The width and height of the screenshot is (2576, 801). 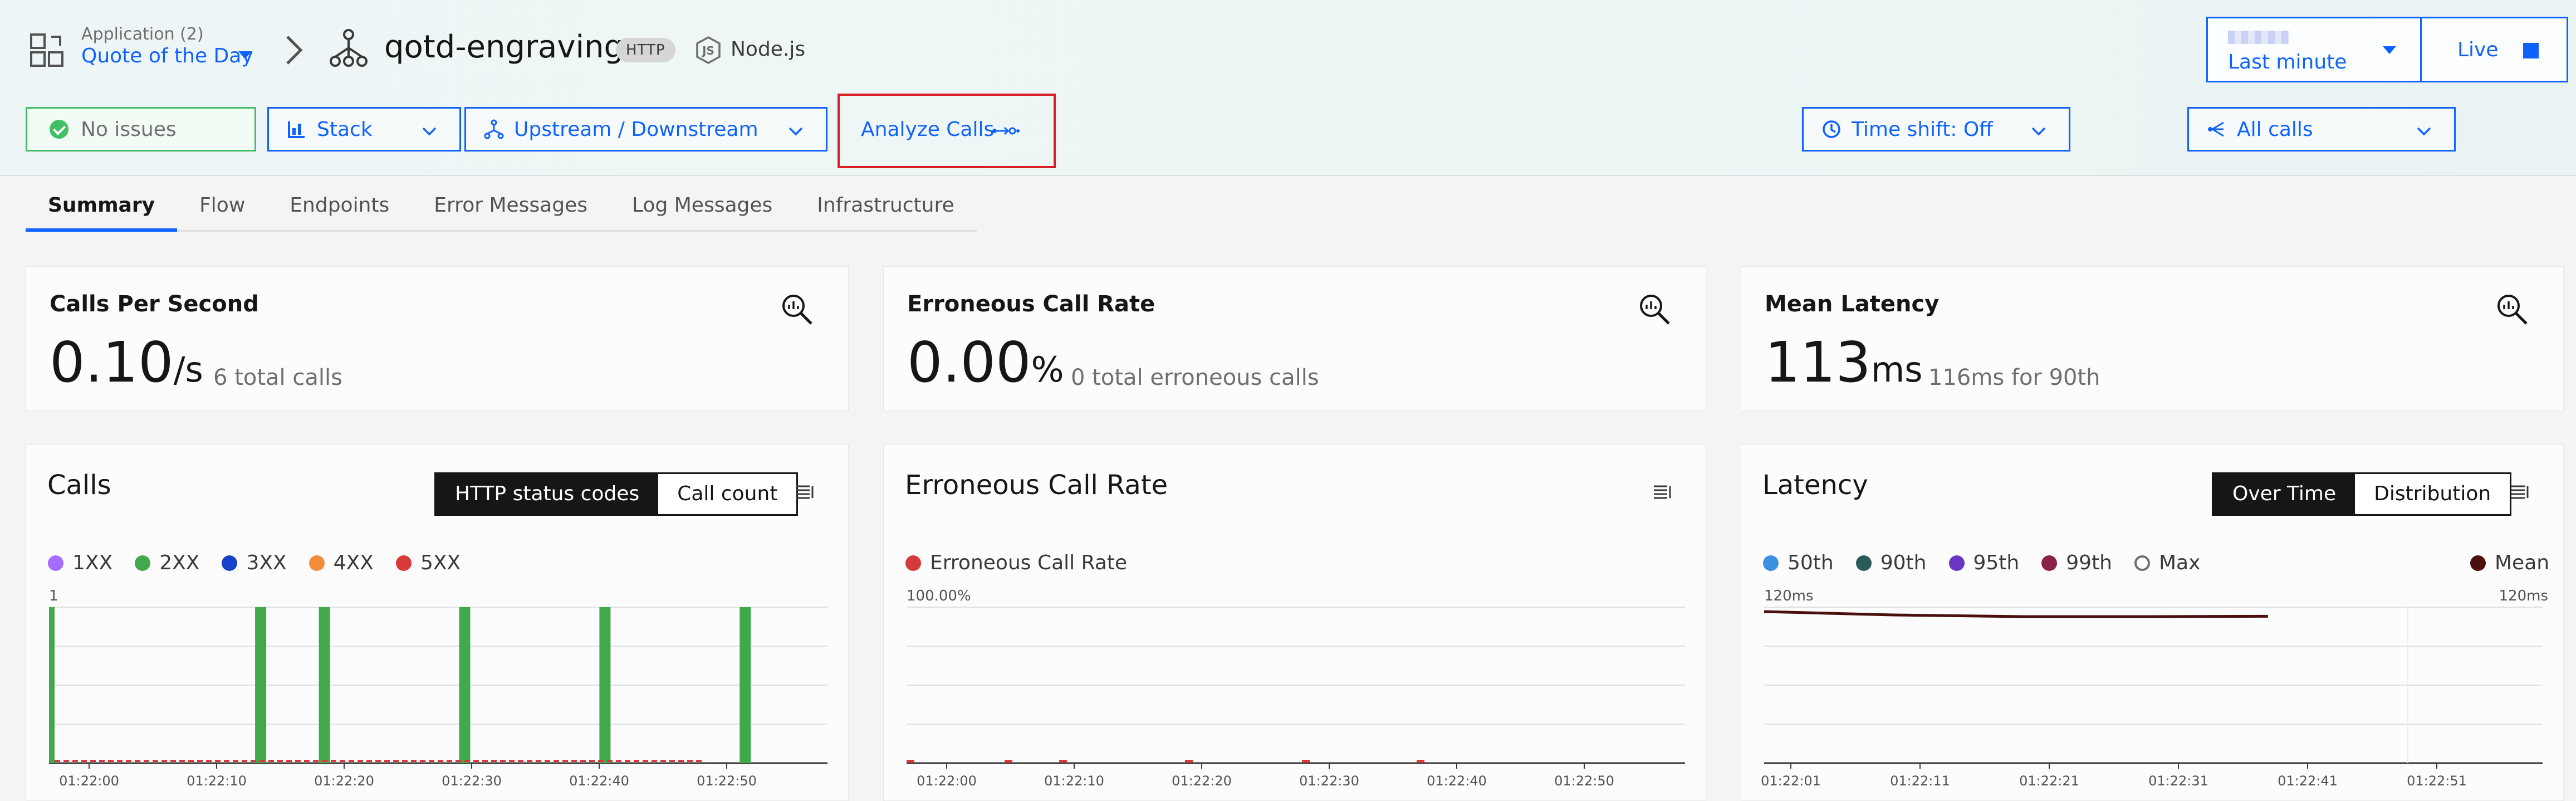 I want to click on kpi-card-mean-latency: Mean Latency 113ms 116ms for 90th, so click(x=2152, y=338).